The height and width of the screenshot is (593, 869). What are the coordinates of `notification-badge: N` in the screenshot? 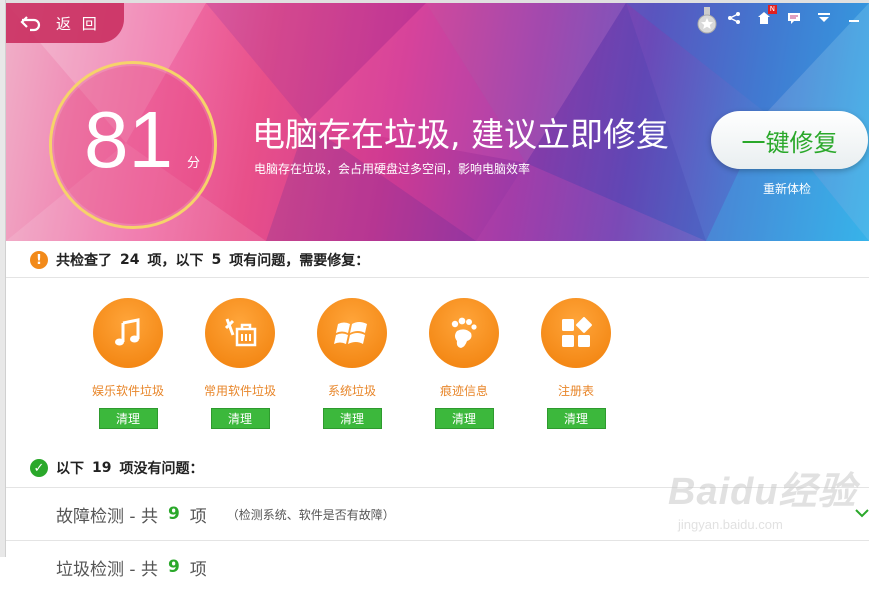 It's located at (772, 9).